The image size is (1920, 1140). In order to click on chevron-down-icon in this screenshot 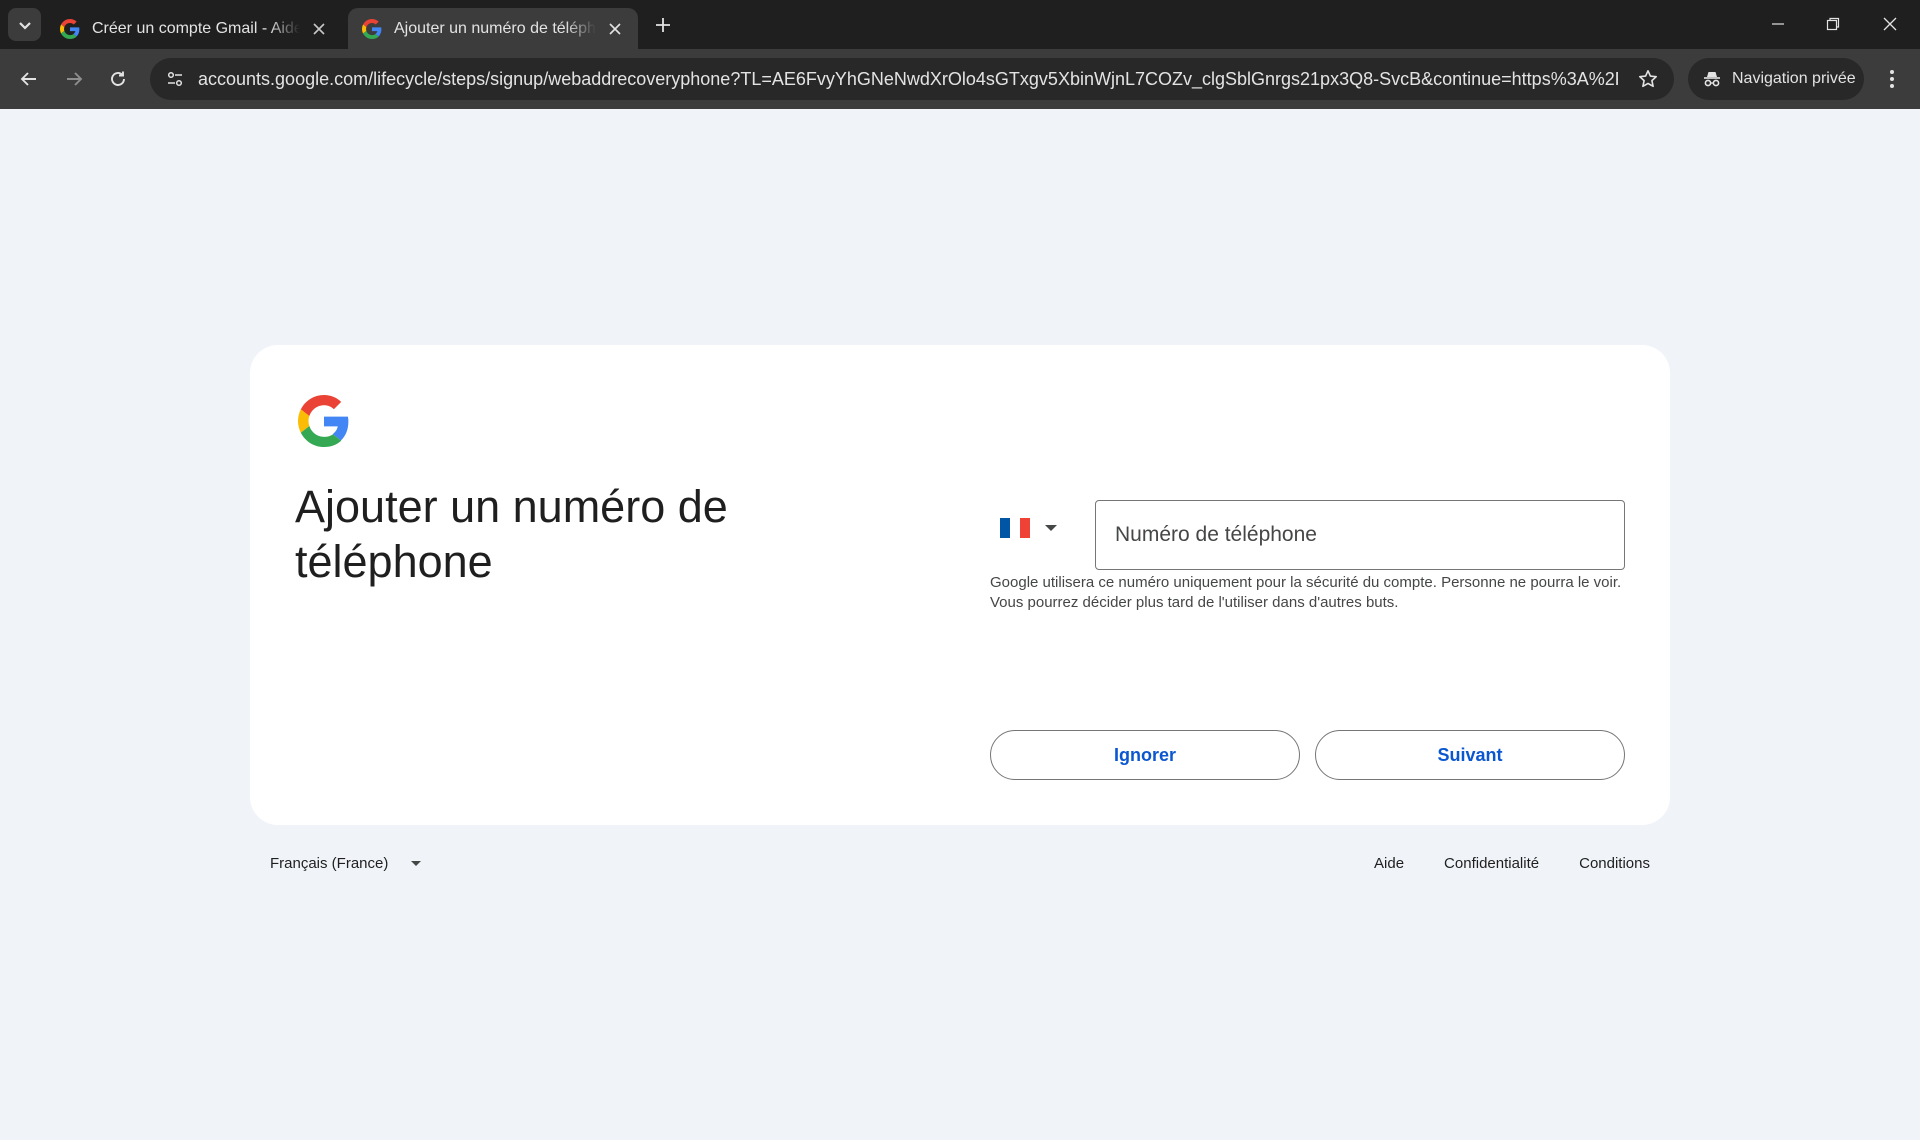, I will do `click(24, 25)`.